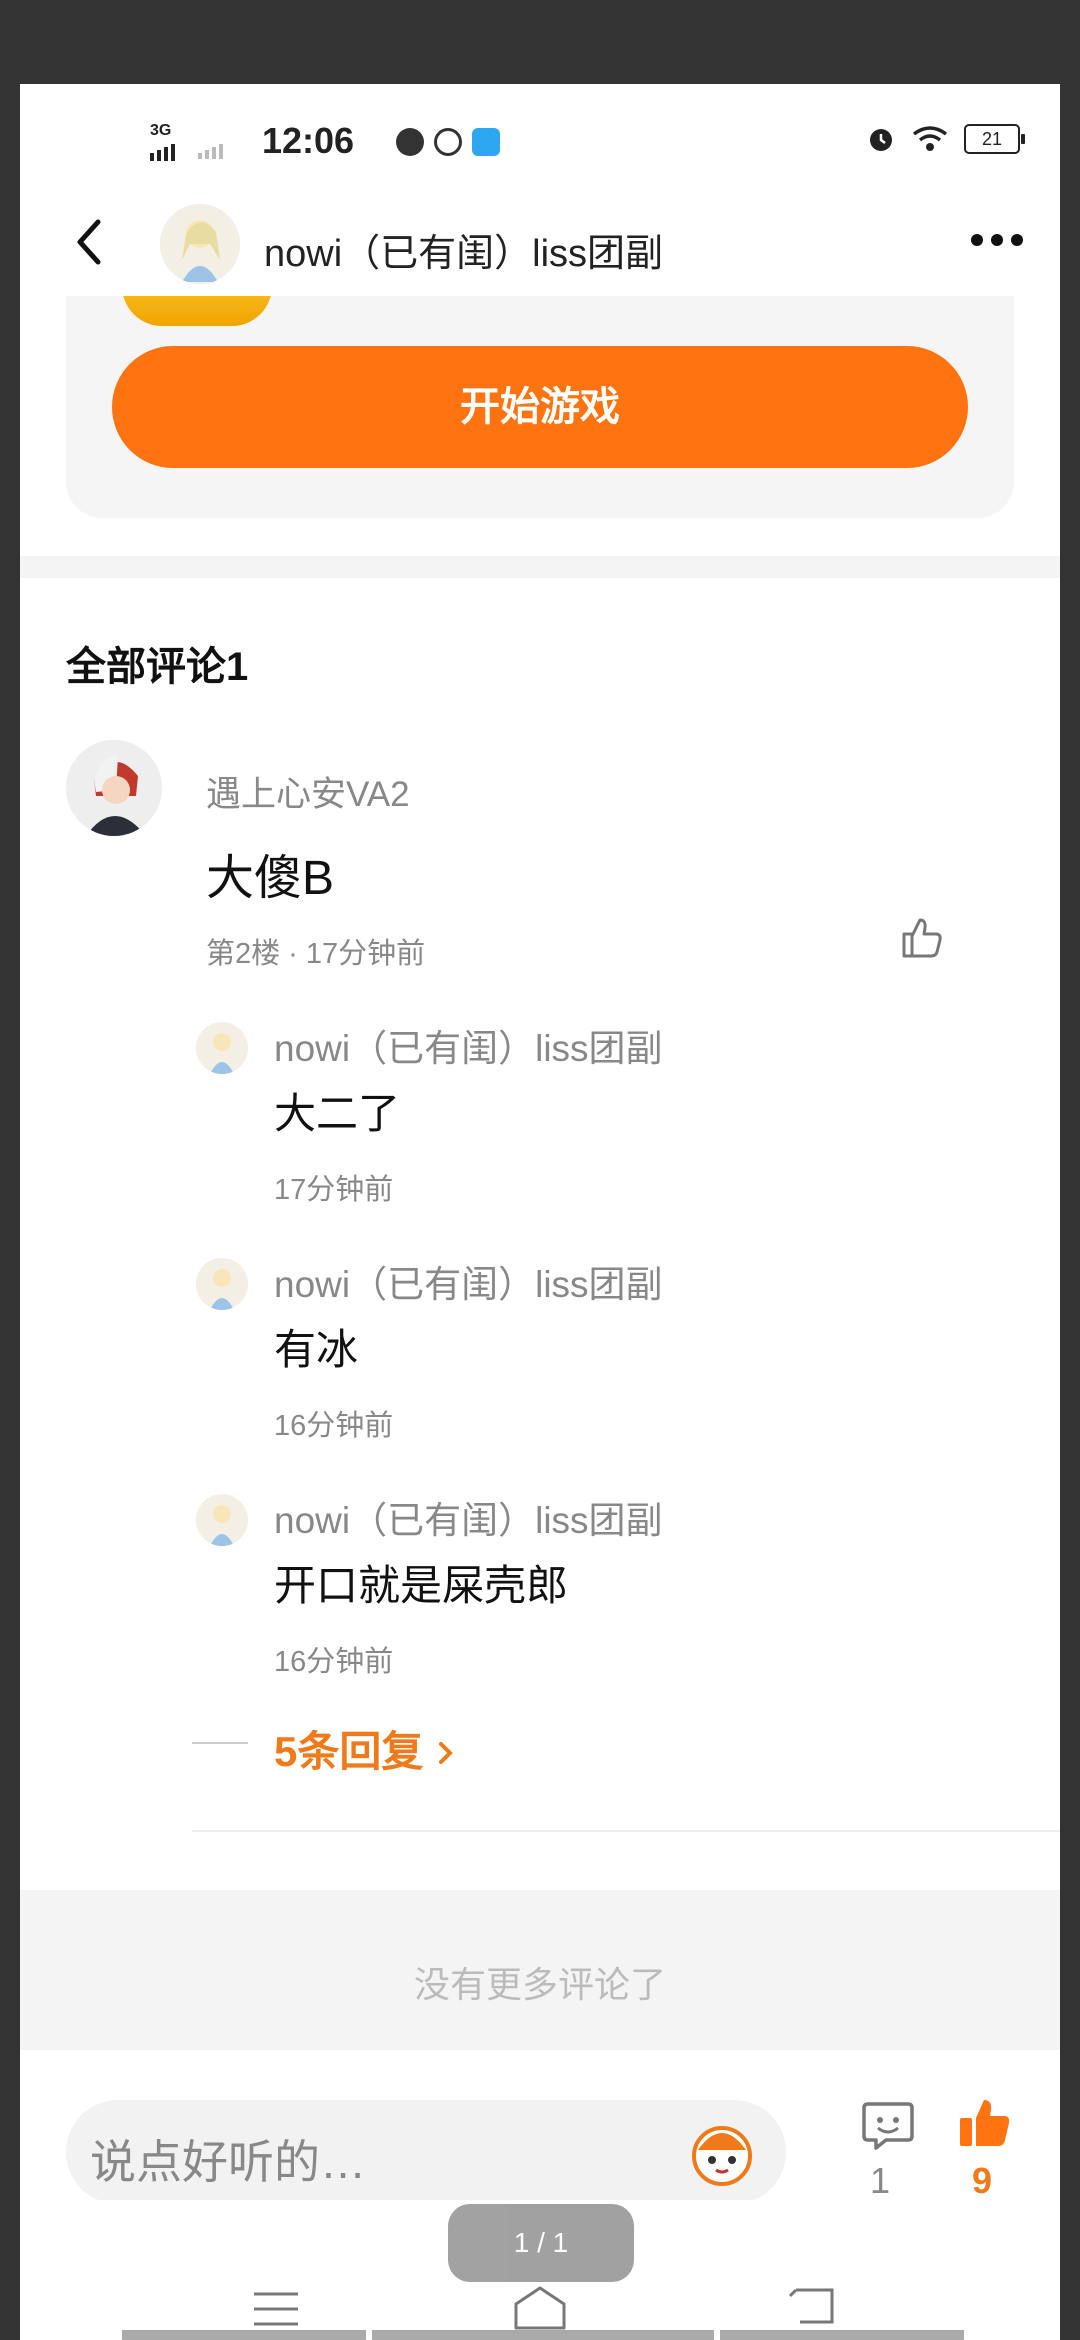 The width and height of the screenshot is (1080, 2340). What do you see at coordinates (888, 2126) in the screenshot?
I see `comment-icon` at bounding box center [888, 2126].